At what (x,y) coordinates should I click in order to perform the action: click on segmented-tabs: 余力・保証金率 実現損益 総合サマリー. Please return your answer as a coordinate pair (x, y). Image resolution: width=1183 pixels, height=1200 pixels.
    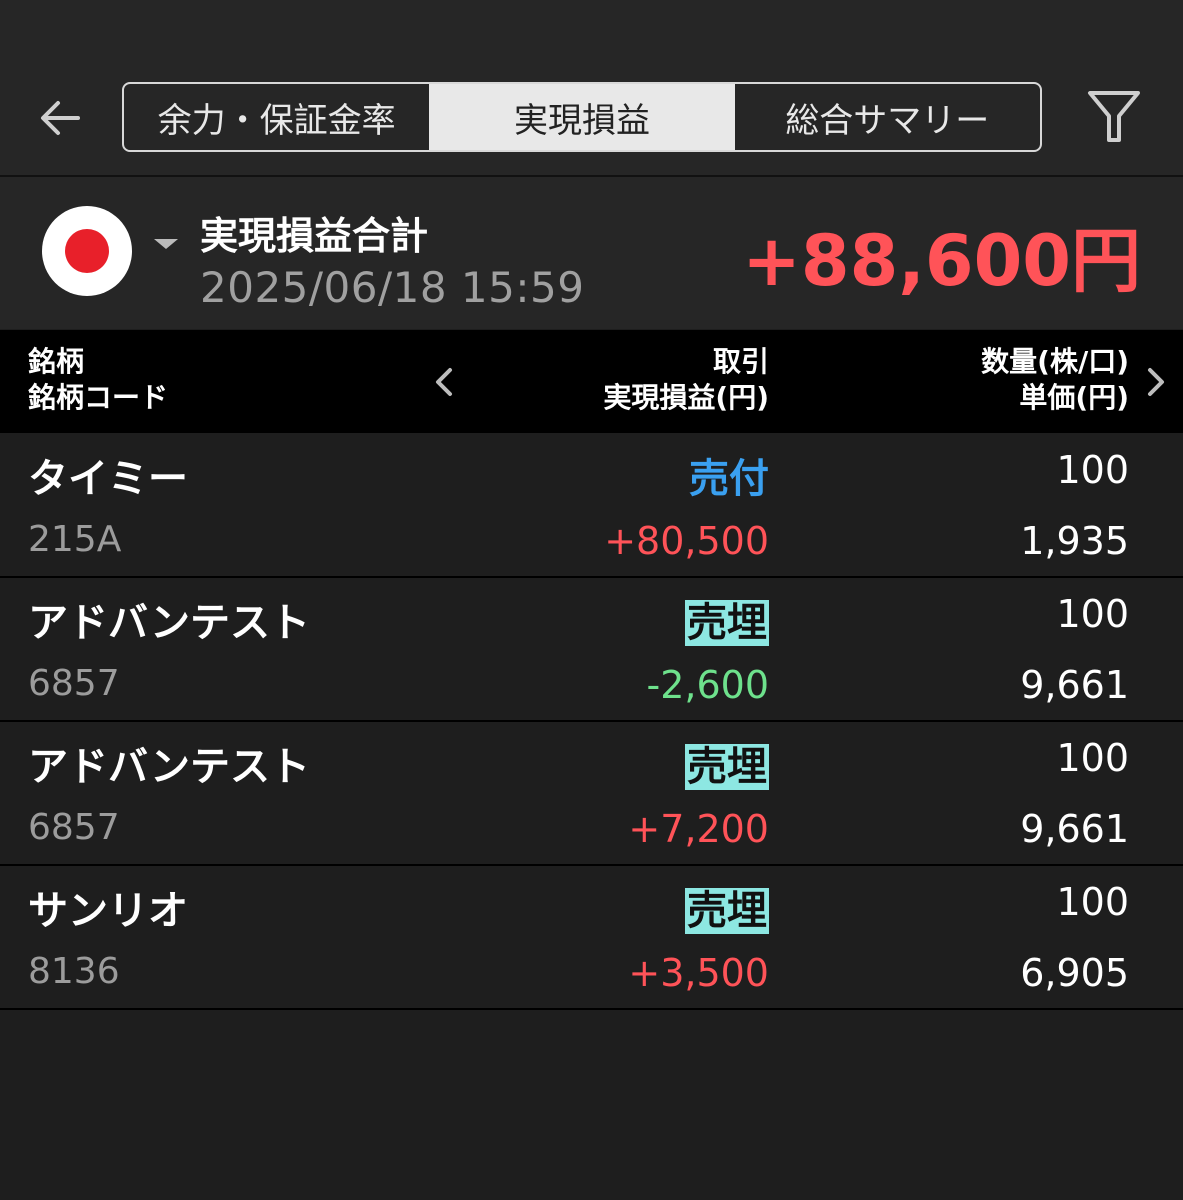
    Looking at the image, I should click on (582, 117).